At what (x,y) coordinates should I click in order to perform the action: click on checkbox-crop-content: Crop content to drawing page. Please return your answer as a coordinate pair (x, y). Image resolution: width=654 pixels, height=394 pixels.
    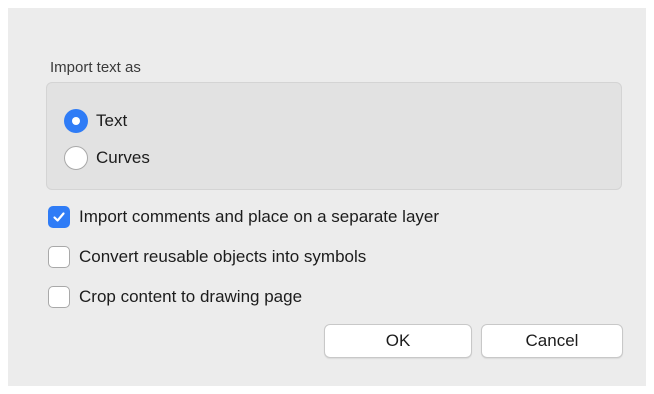
    Looking at the image, I should click on (175, 297).